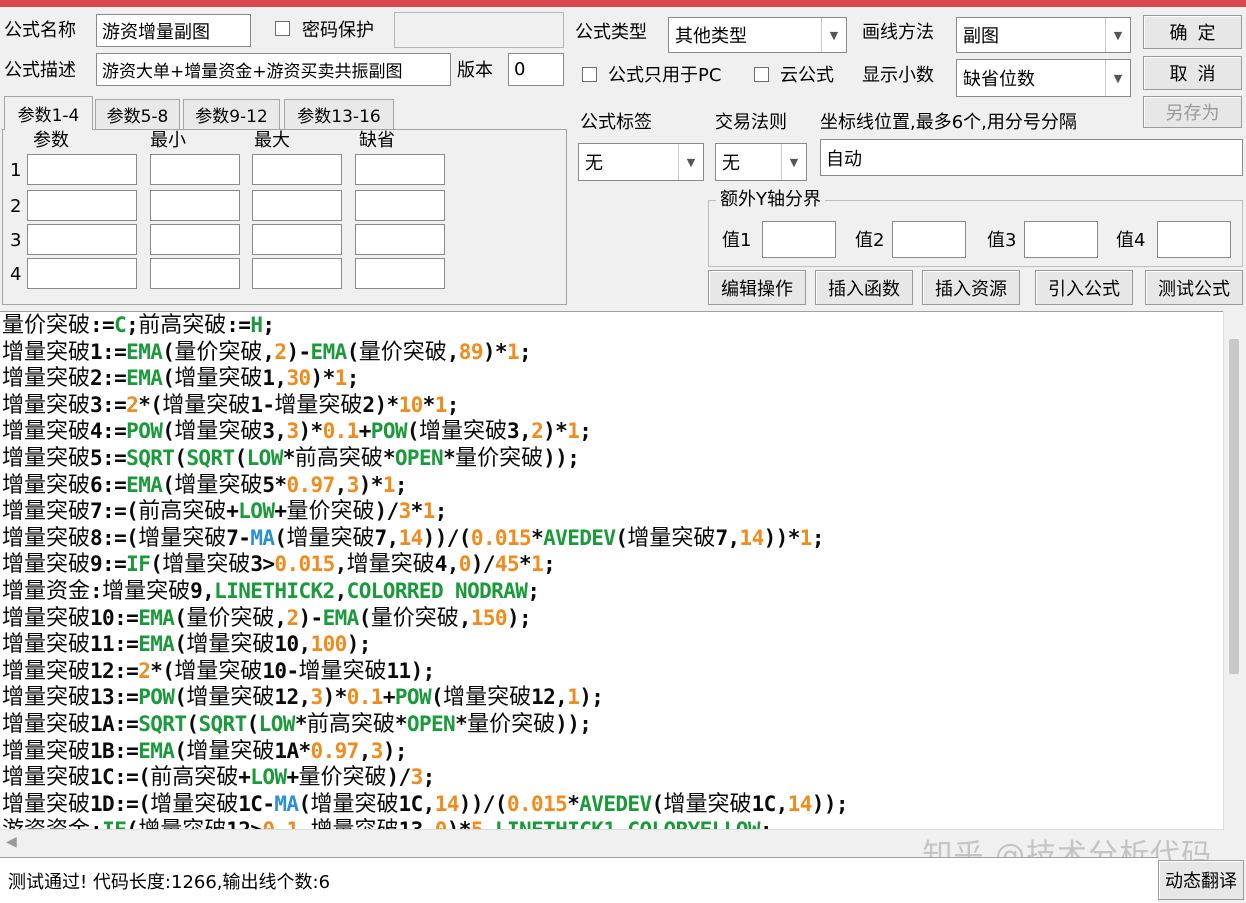  Describe the element at coordinates (711, 36) in the screenshot. I see `formula-type-value: 其他类型` at that location.